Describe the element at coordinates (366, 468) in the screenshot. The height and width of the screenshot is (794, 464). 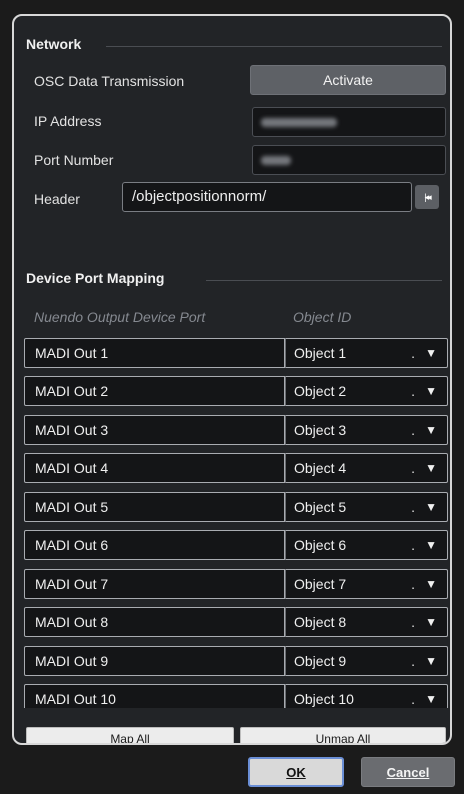
I see `object-select: Object 4. ▼` at that location.